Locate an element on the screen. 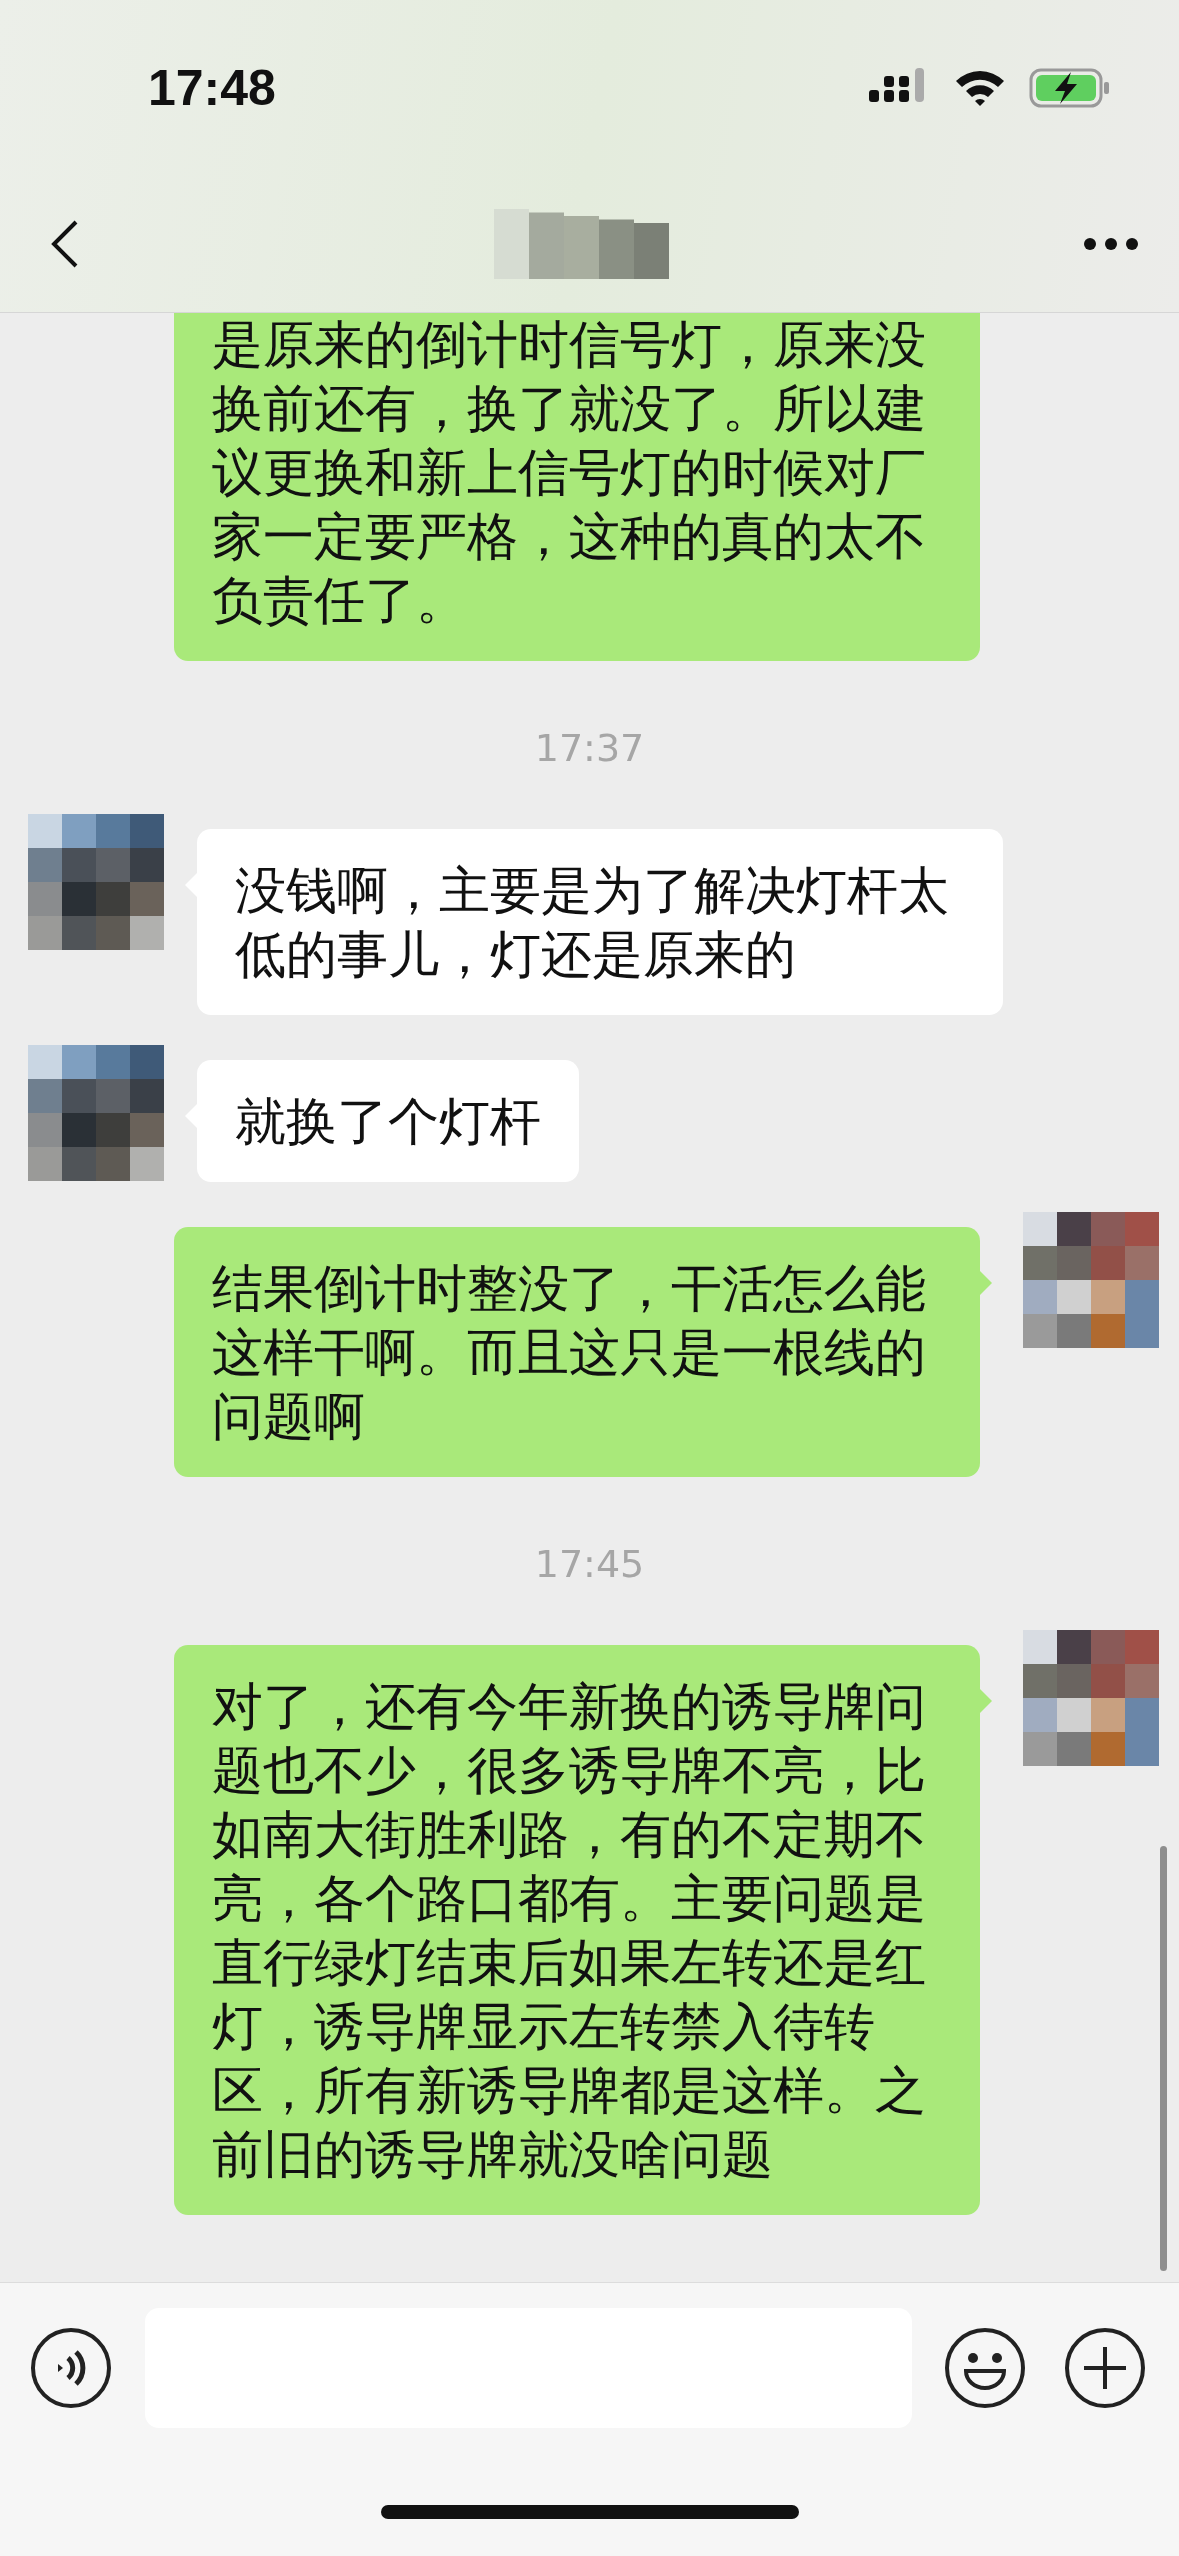  more-icon is located at coordinates (1111, 243).